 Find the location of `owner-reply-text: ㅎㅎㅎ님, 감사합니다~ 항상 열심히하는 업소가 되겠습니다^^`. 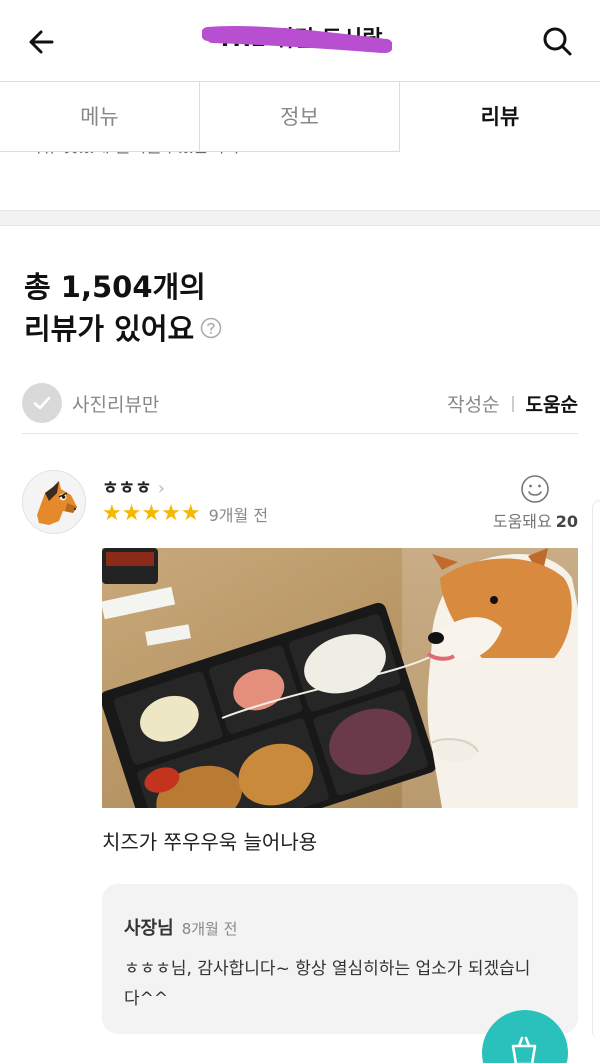

owner-reply-text: ㅎㅎㅎ님, 감사합니다~ 항상 열심히하는 업소가 되겠습니다^^ is located at coordinates (327, 984).